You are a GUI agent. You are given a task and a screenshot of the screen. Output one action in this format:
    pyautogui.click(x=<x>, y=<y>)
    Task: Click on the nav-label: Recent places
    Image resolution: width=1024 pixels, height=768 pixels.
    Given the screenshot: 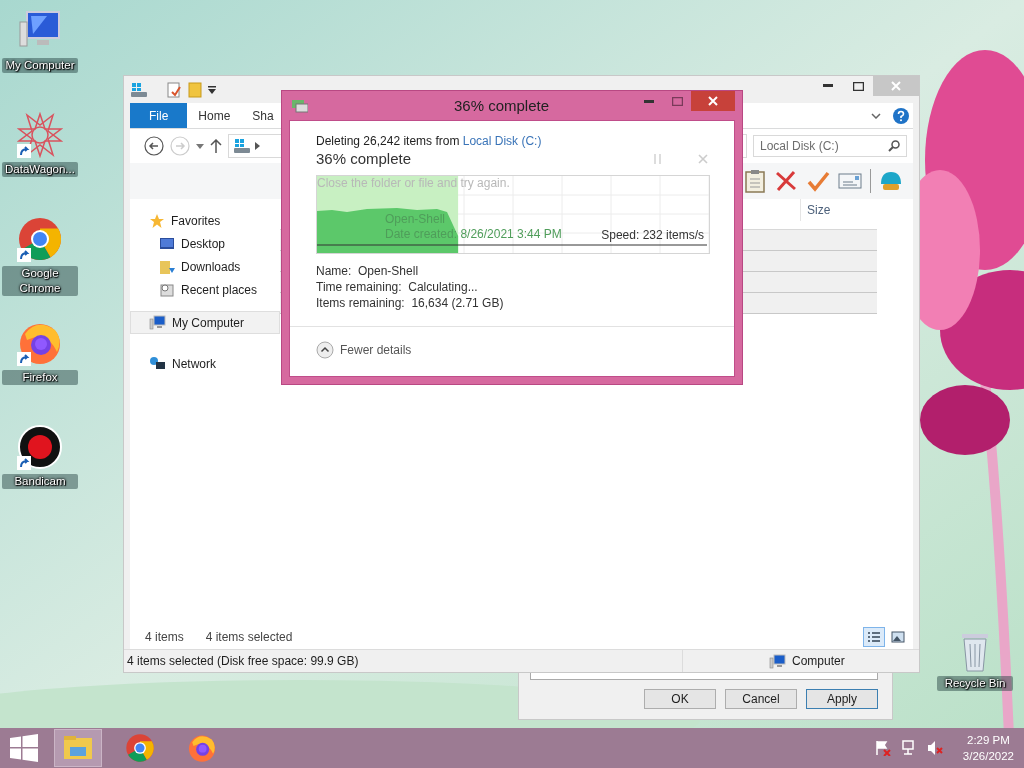 What is the action you would take?
    pyautogui.click(x=219, y=289)
    